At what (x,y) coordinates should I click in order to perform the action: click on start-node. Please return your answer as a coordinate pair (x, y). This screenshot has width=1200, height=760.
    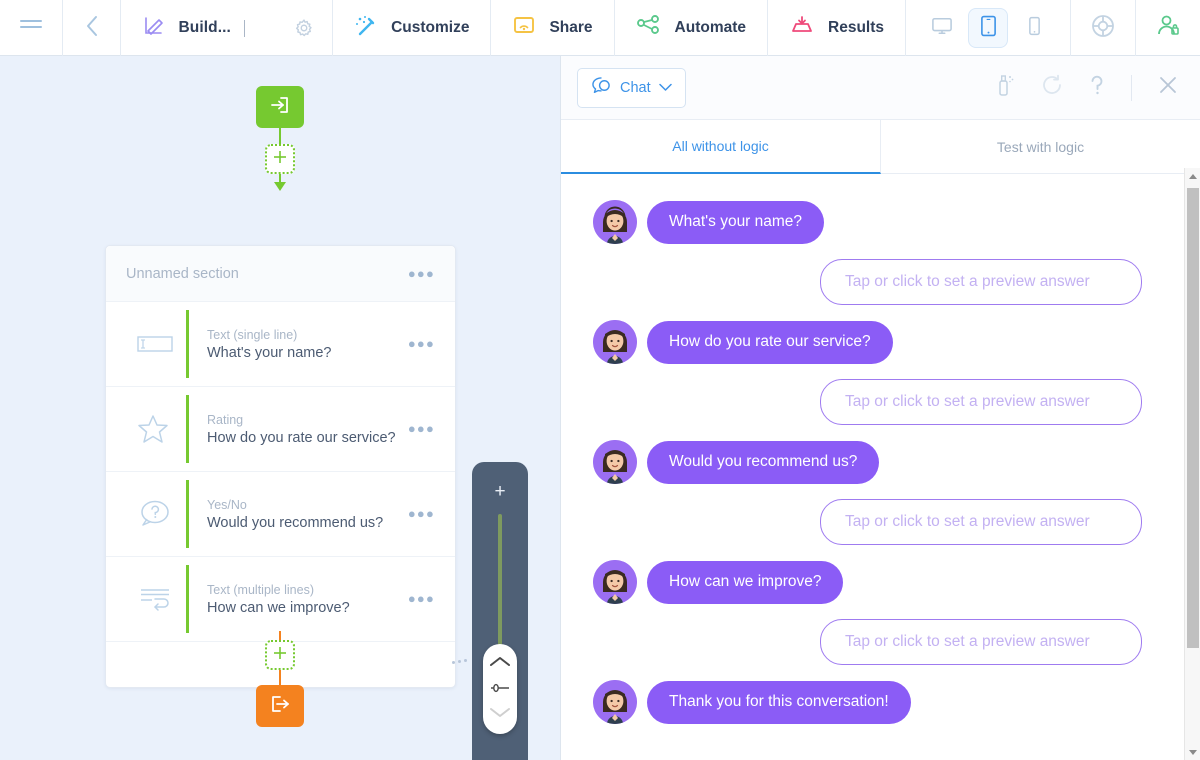
    Looking at the image, I should click on (280, 107).